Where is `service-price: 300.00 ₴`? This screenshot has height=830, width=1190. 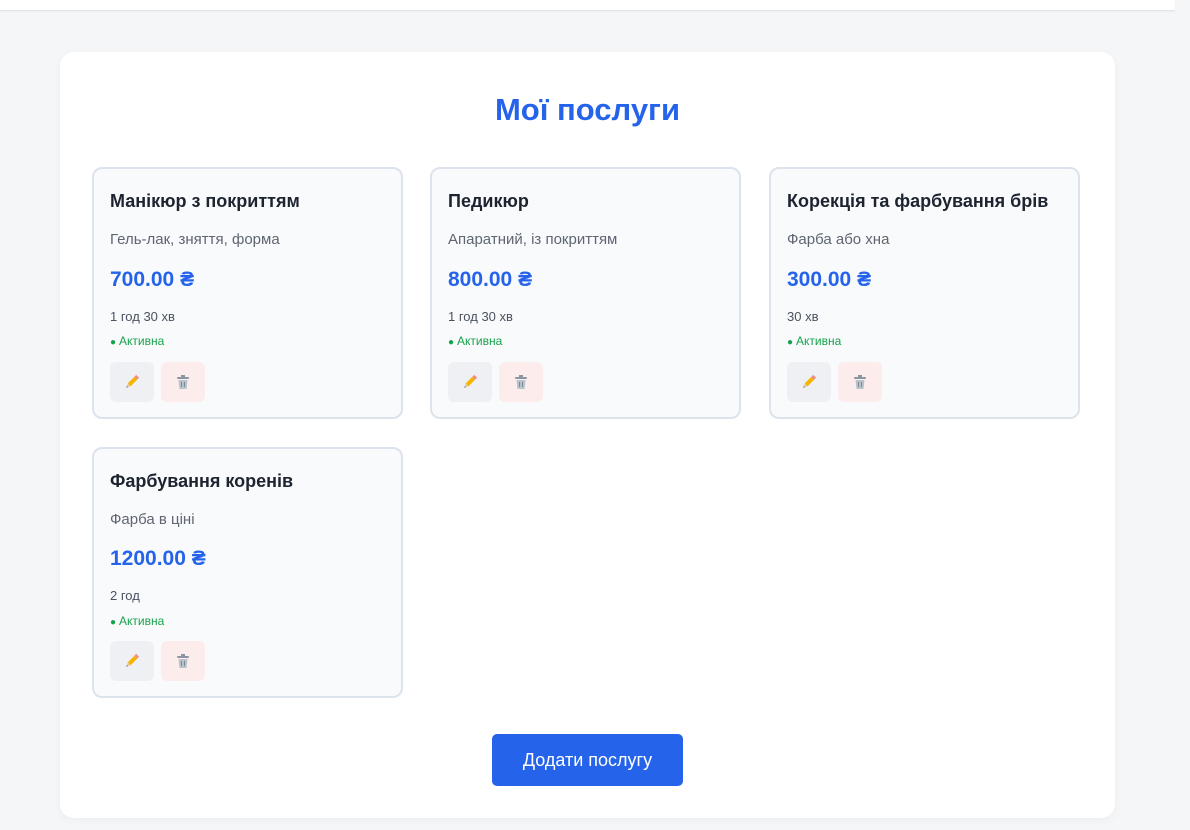 service-price: 300.00 ₴ is located at coordinates (829, 279).